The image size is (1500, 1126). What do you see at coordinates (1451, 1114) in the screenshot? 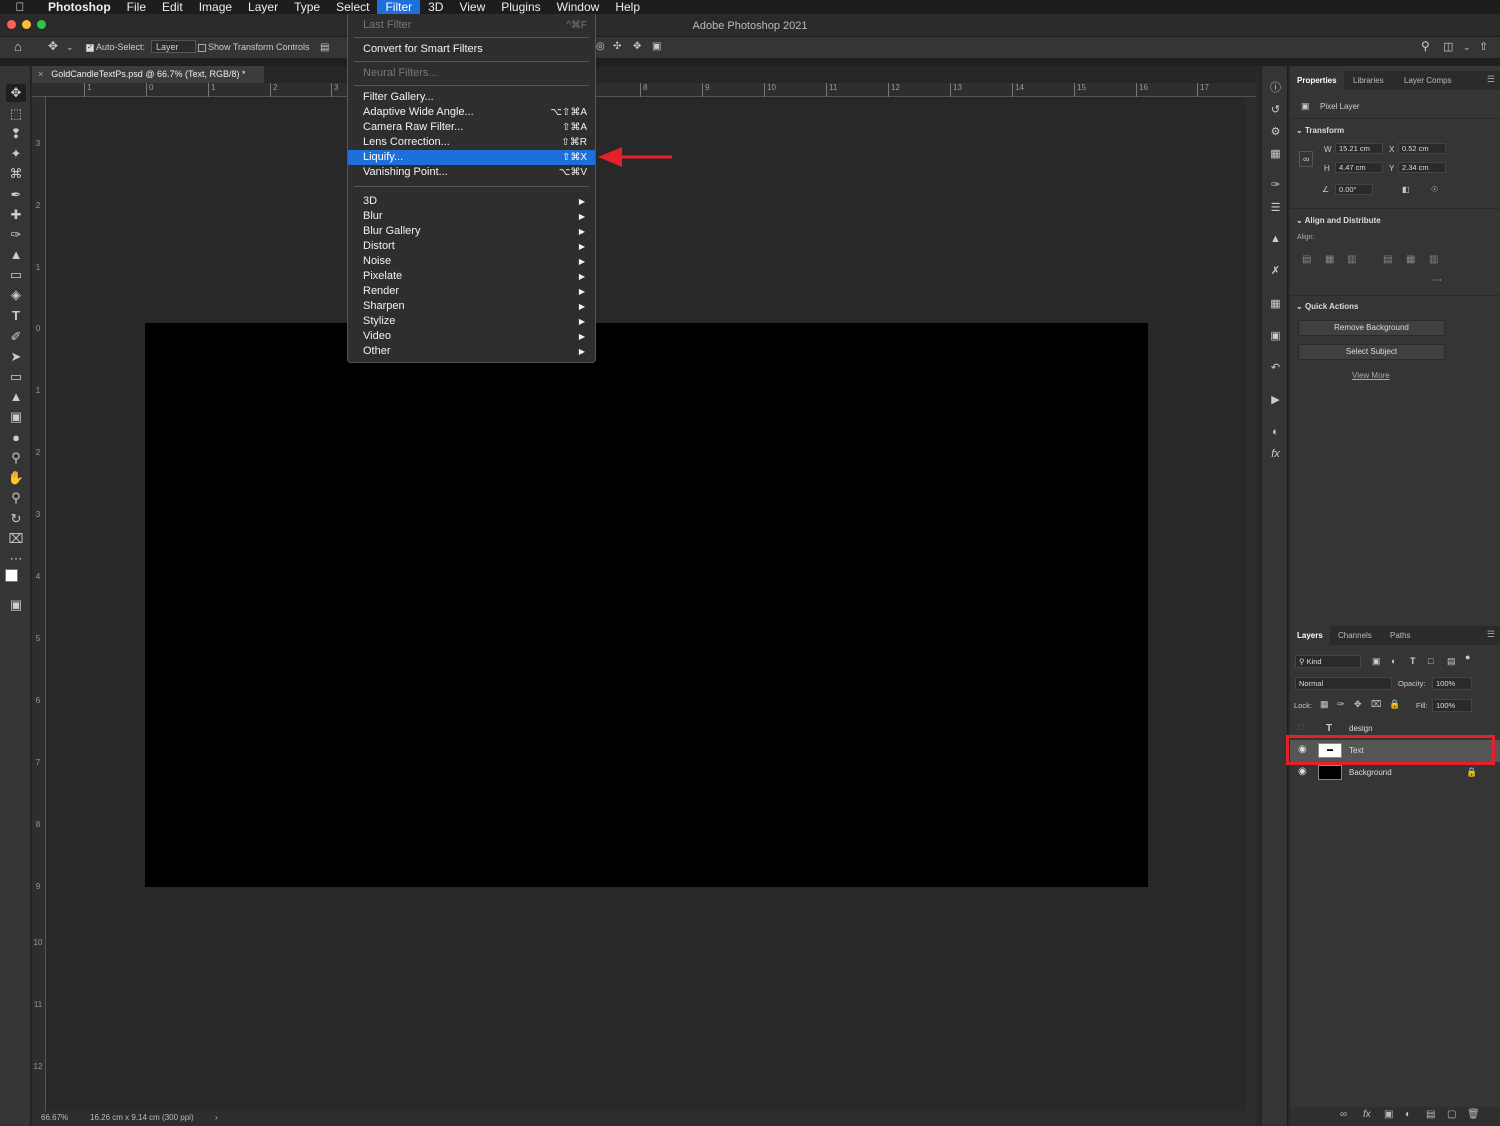
I see `new-layer-icon: ▢` at bounding box center [1451, 1114].